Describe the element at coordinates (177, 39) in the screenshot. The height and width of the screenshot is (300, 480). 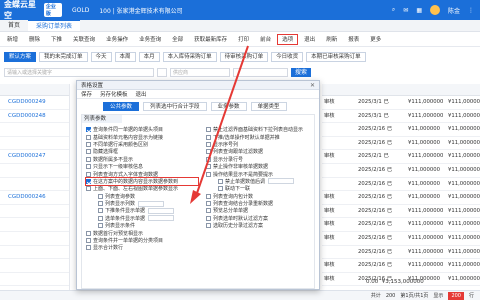
I see `toolbar-all: 全部` at that location.